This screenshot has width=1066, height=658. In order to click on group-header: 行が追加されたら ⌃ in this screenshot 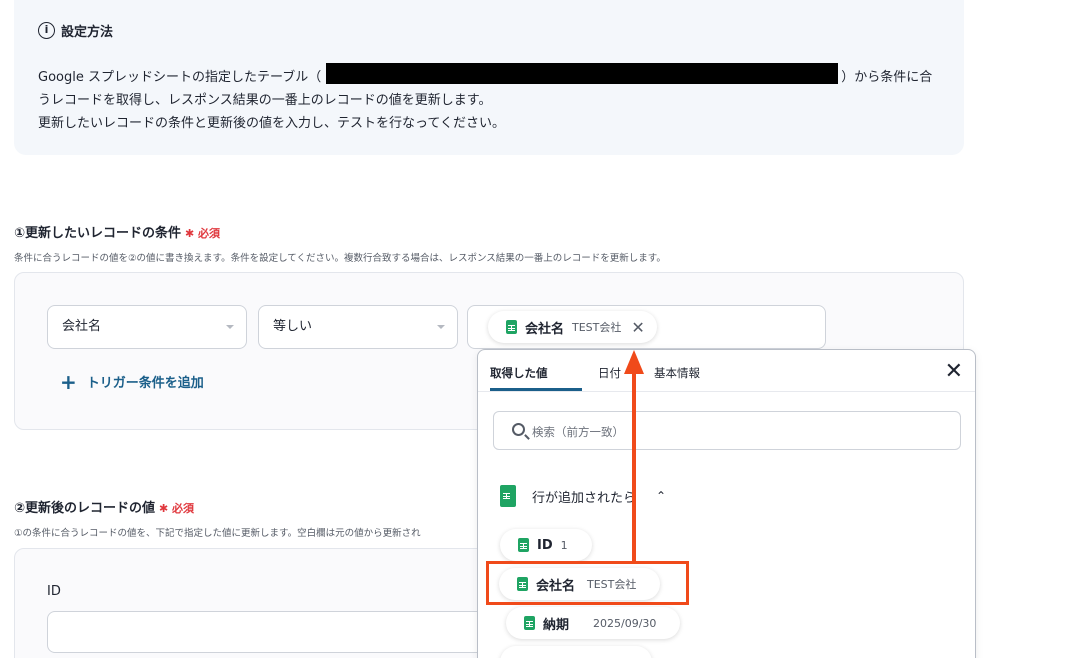, I will do `click(583, 496)`.